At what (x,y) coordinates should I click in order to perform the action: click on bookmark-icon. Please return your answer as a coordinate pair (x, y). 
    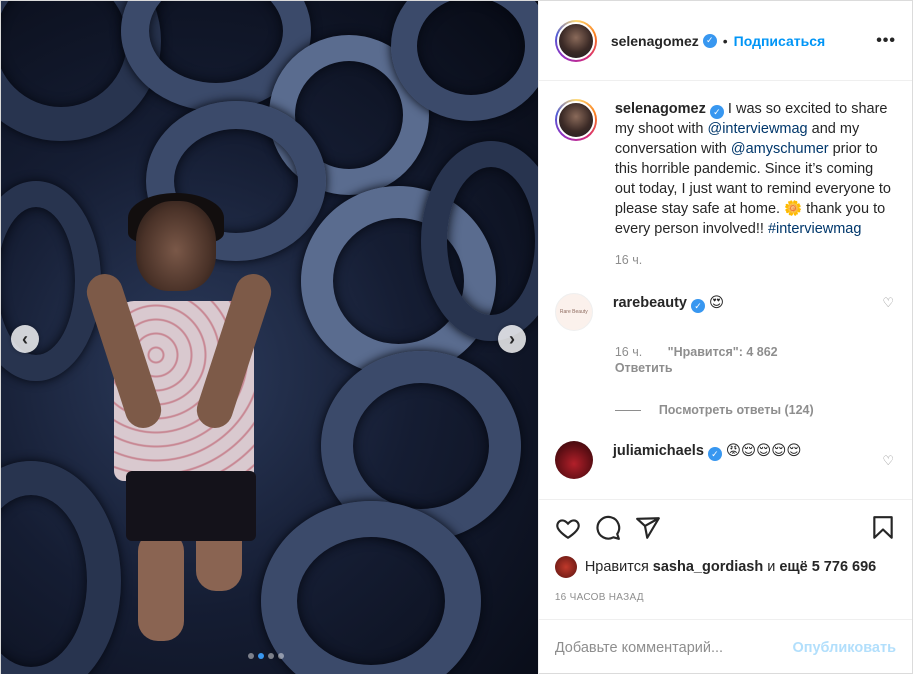
    Looking at the image, I should click on (883, 528).